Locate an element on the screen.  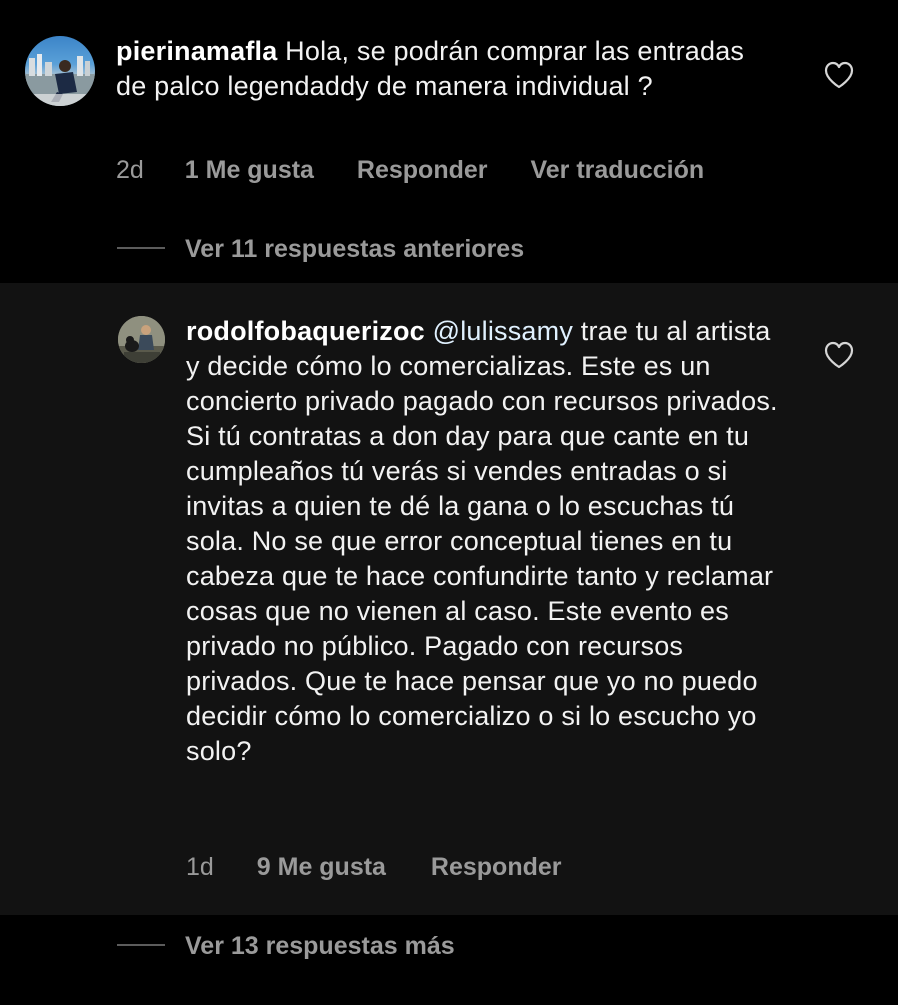
comment-username: pierinamafla is located at coordinates (196, 51).